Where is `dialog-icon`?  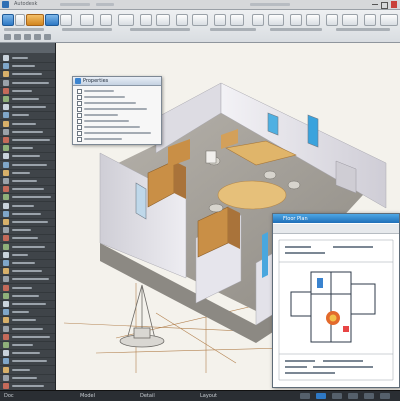 dialog-icon is located at coordinates (78, 81).